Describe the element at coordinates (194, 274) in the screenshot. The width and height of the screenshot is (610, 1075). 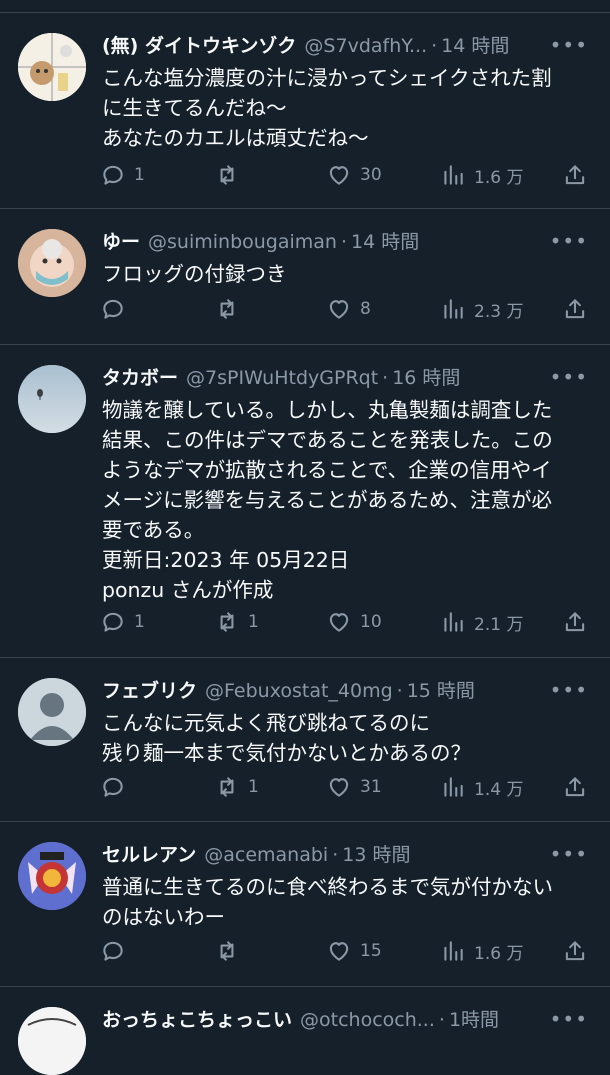
I see `tweet-text-line: フロッグの付録つき` at that location.